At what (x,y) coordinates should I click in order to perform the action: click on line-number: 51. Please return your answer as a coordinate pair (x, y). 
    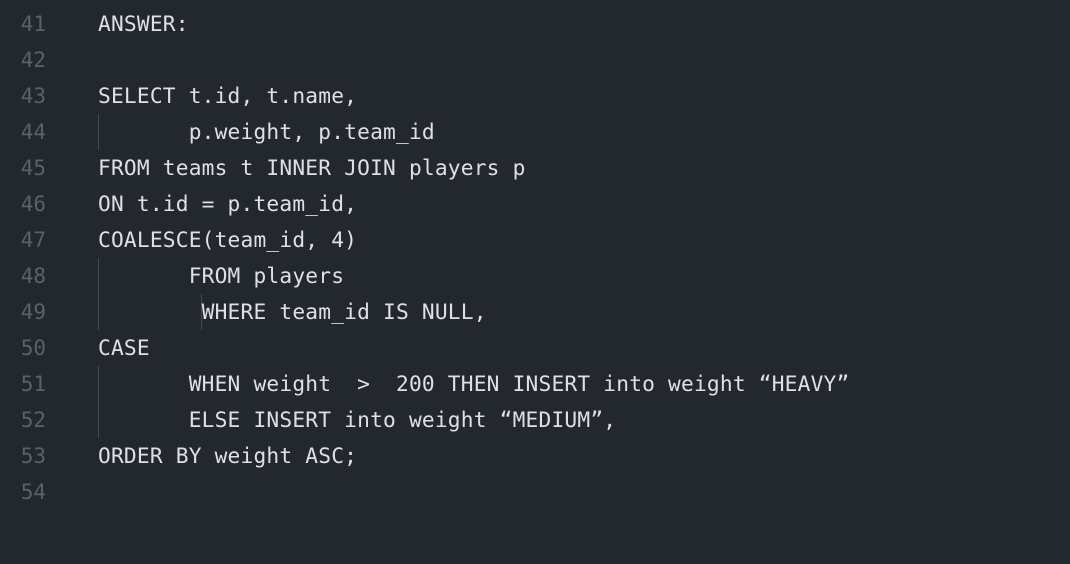
    Looking at the image, I should click on (33, 384).